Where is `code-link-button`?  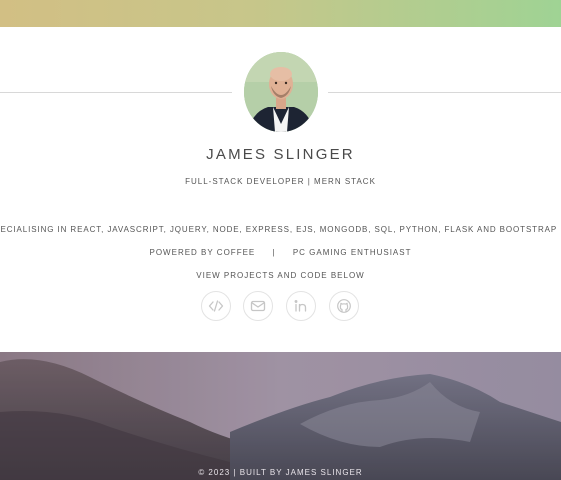
code-link-button is located at coordinates (216, 306).